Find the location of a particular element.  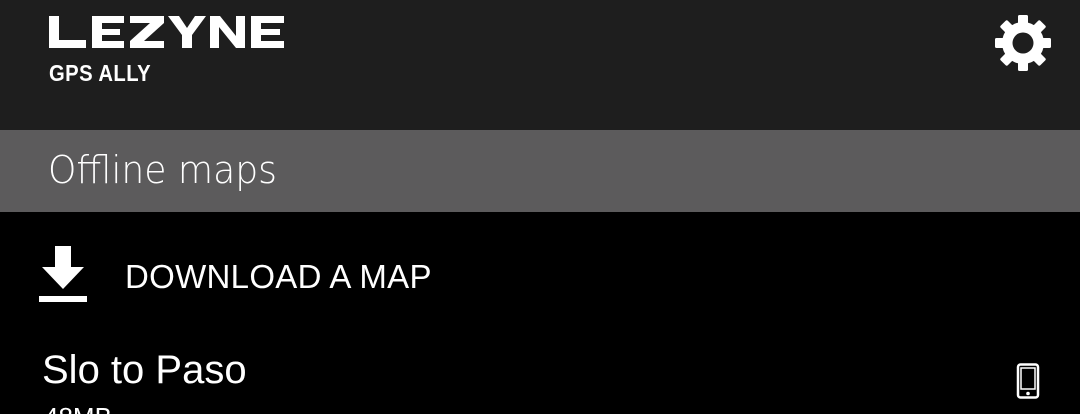

map-name: Slo to Paso is located at coordinates (144, 370).